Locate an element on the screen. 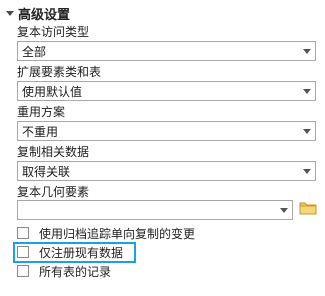 The width and height of the screenshot is (325, 296). replica-access-type-value: 全部 is located at coordinates (34, 51).